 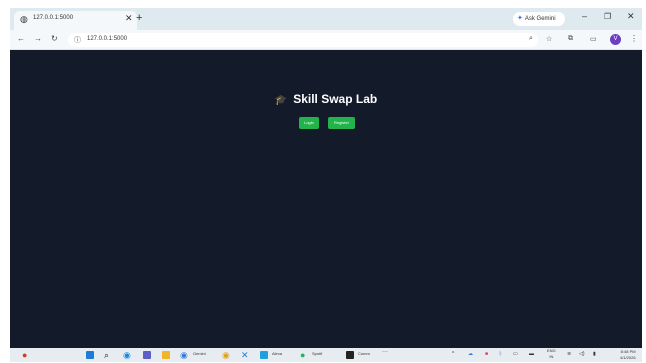 What do you see at coordinates (593, 39) in the screenshot?
I see `split-view-icon: ▭` at bounding box center [593, 39].